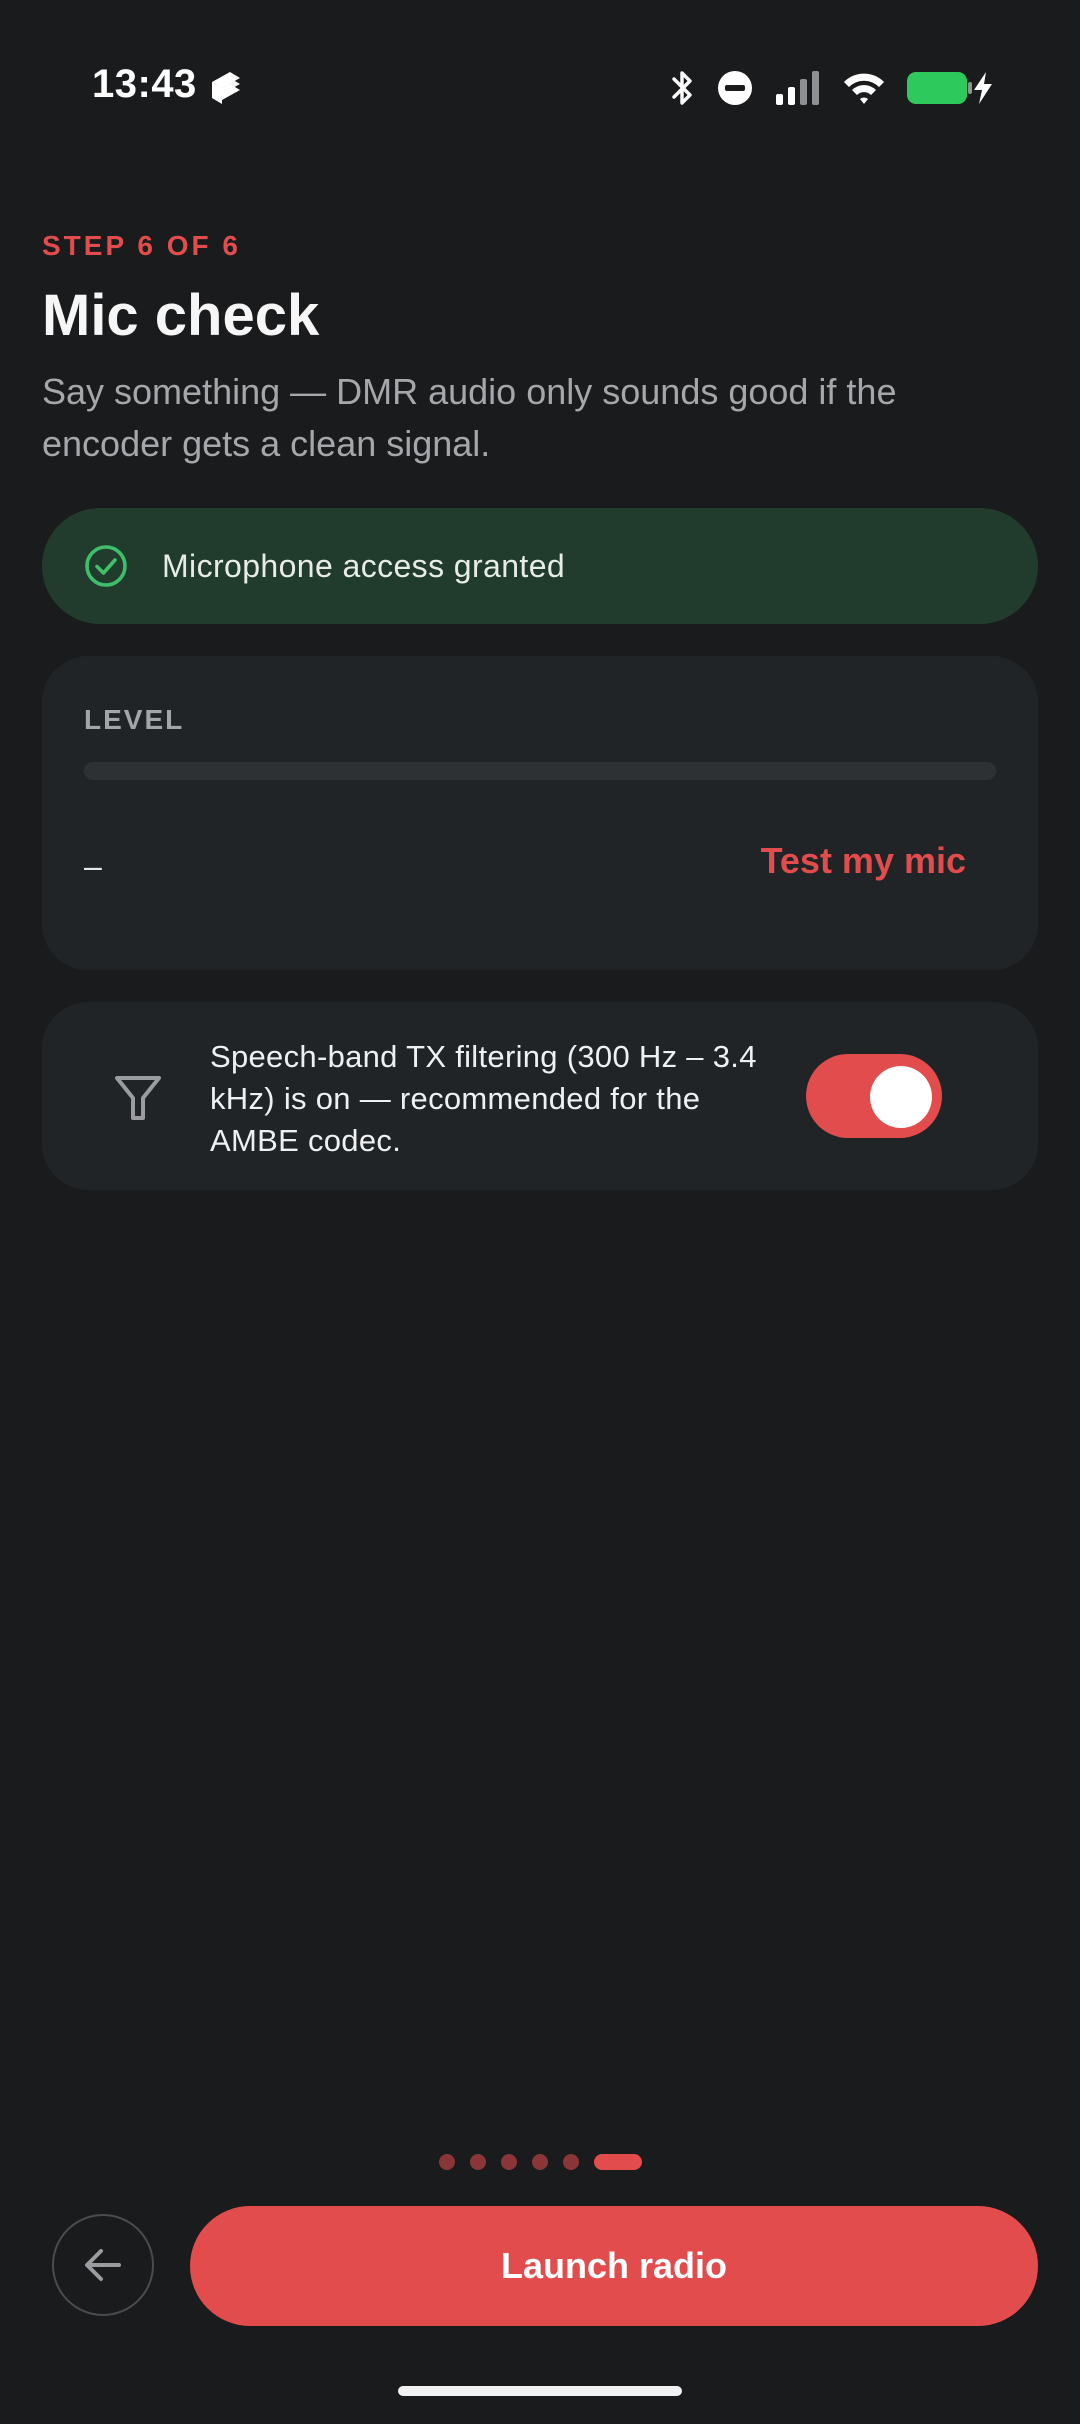 The width and height of the screenshot is (1080, 2424). Describe the element at coordinates (144, 84) in the screenshot. I see `status-time: 13:43` at that location.